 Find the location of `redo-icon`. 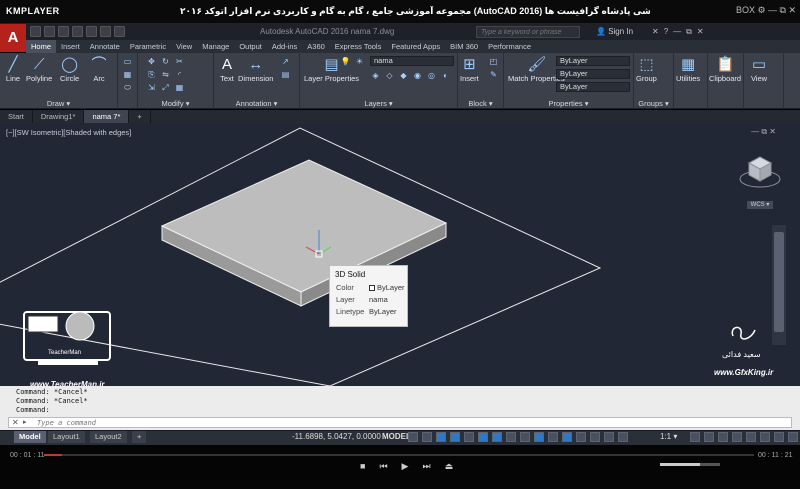

redo-icon is located at coordinates (119, 31).